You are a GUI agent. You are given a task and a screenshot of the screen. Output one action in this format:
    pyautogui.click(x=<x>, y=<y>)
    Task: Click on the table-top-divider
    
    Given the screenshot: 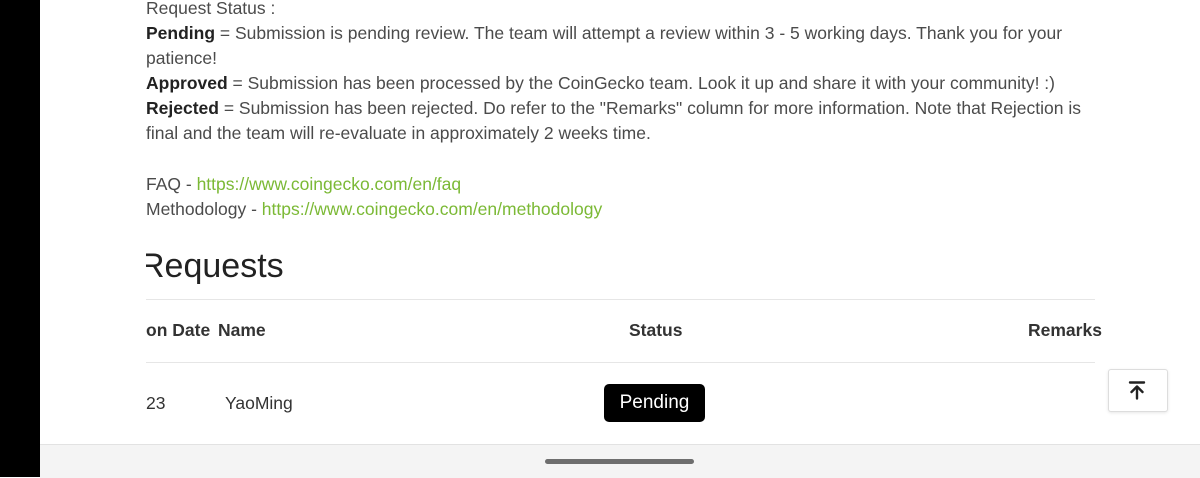 What is the action you would take?
    pyautogui.click(x=620, y=299)
    